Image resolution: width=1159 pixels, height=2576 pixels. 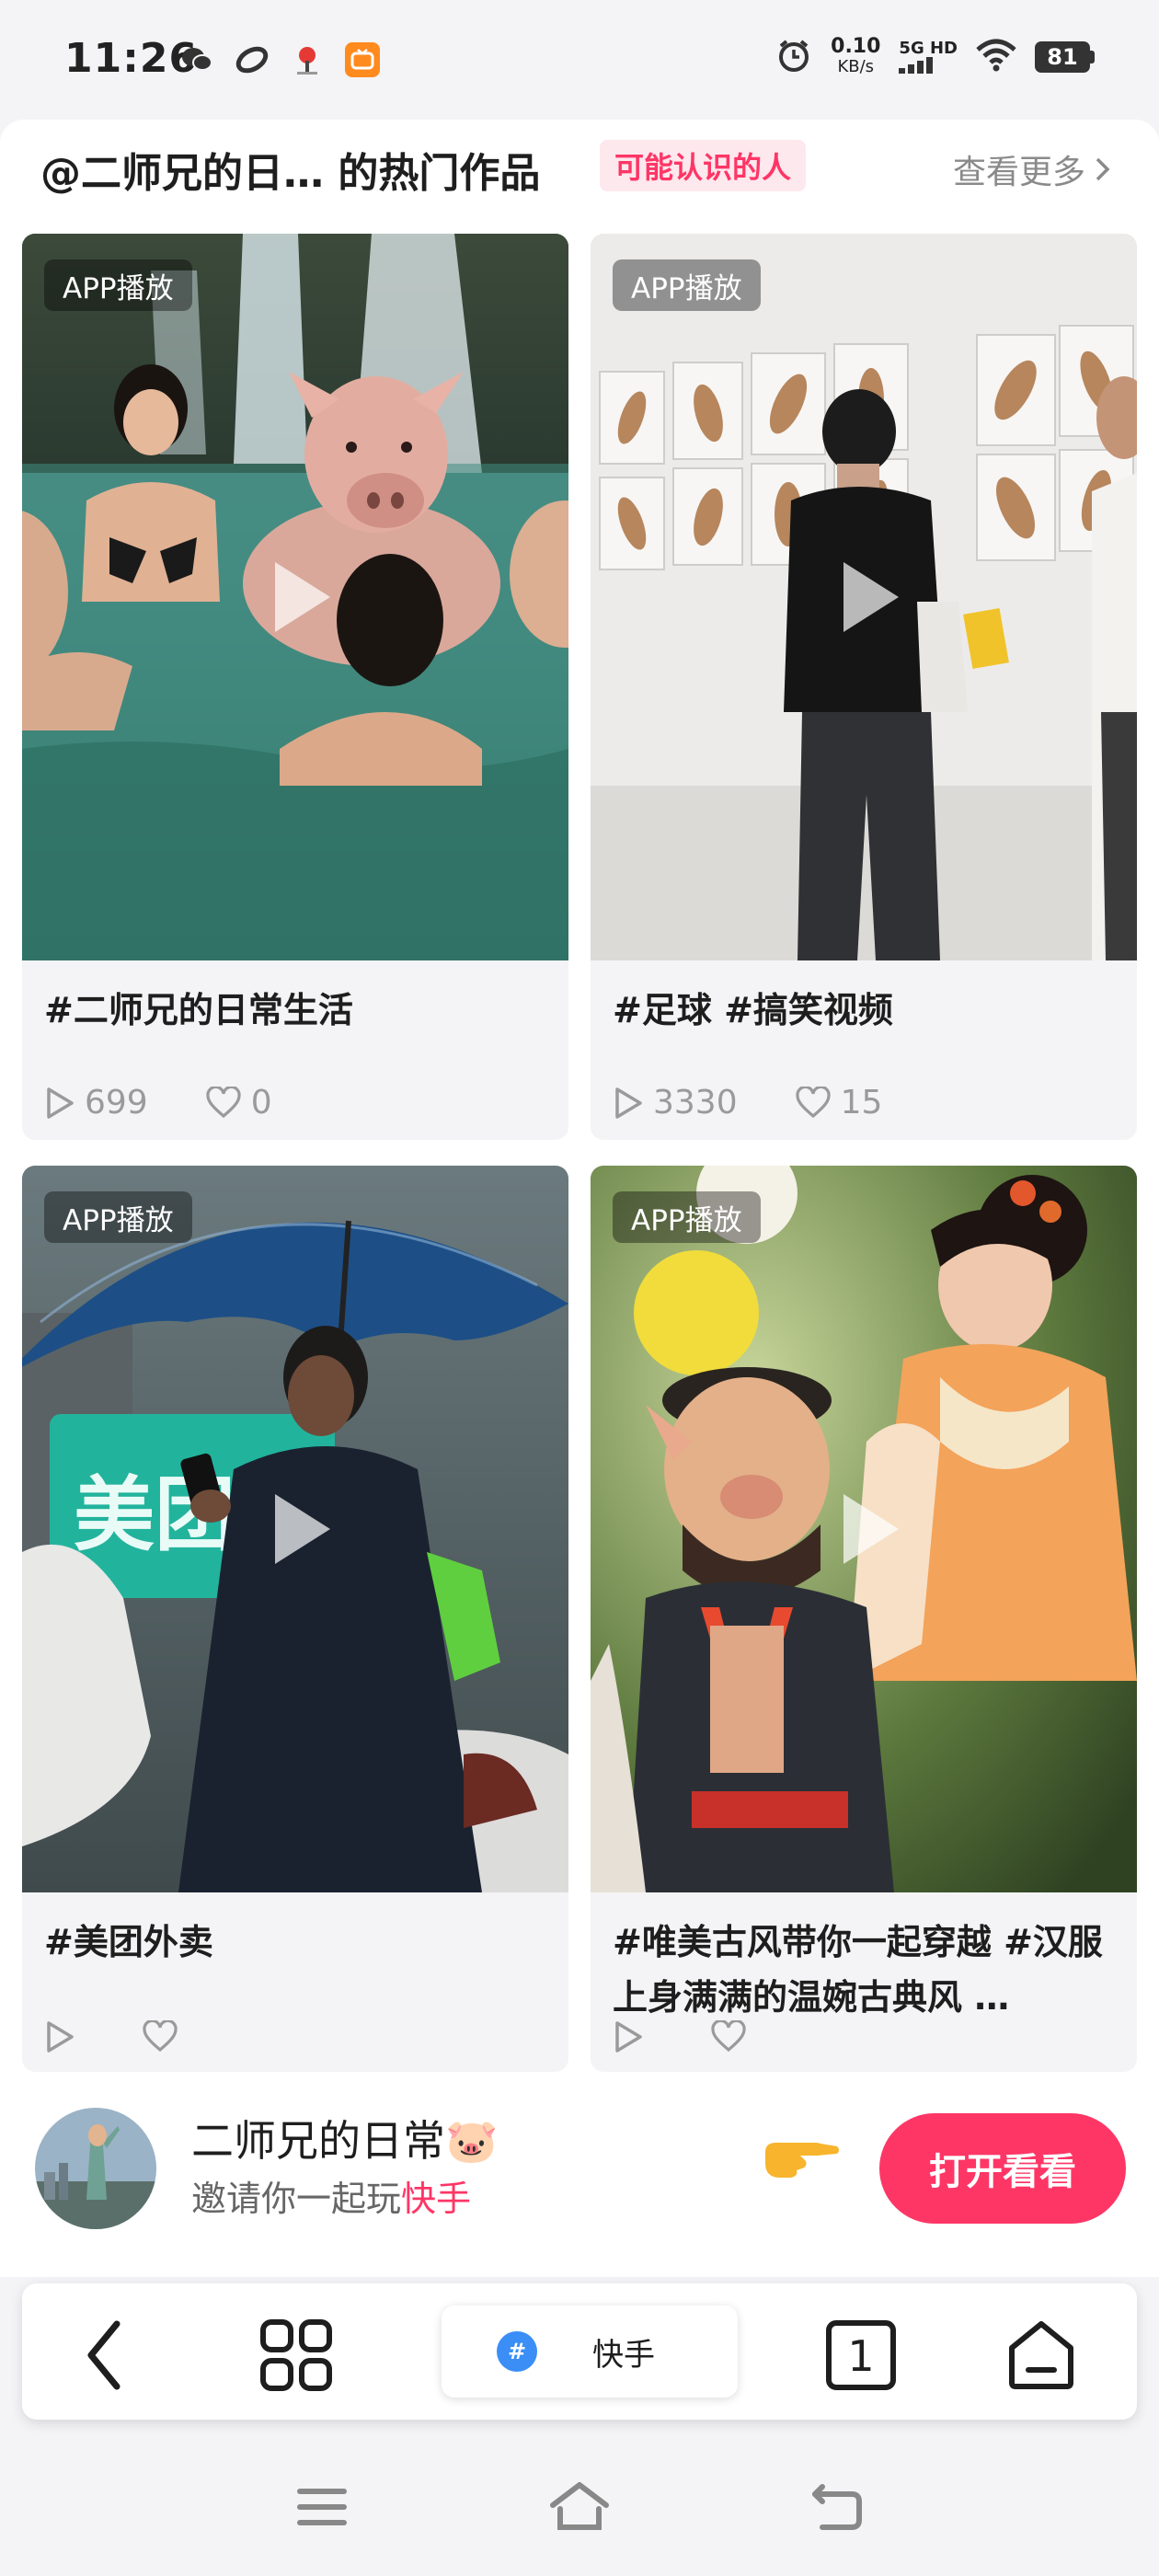 I want to click on grid-icon, so click(x=296, y=2355).